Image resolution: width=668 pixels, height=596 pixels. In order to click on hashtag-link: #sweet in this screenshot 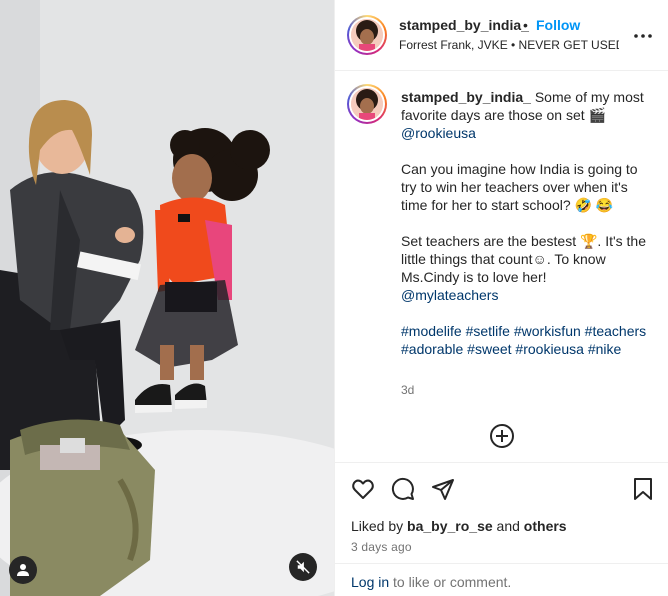, I will do `click(489, 349)`.